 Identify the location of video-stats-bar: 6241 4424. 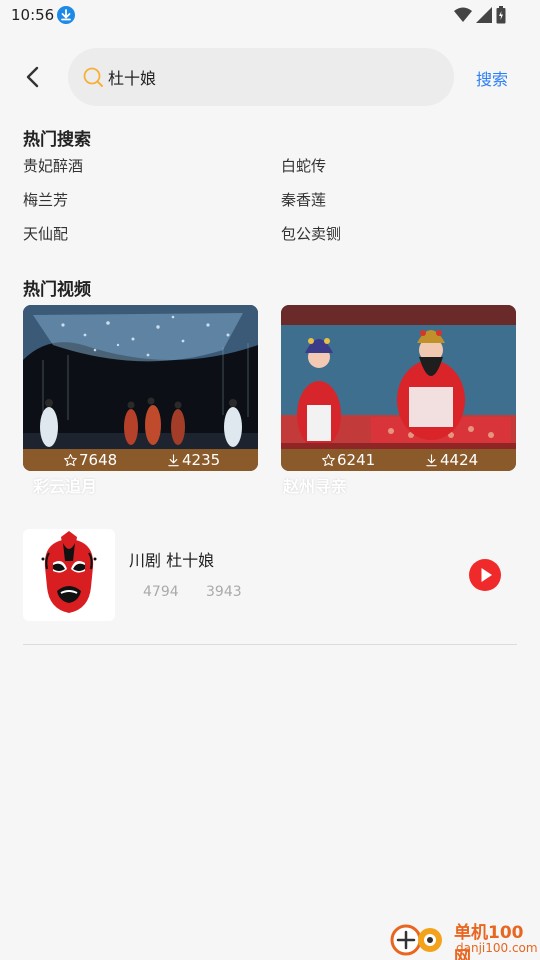
(398, 460).